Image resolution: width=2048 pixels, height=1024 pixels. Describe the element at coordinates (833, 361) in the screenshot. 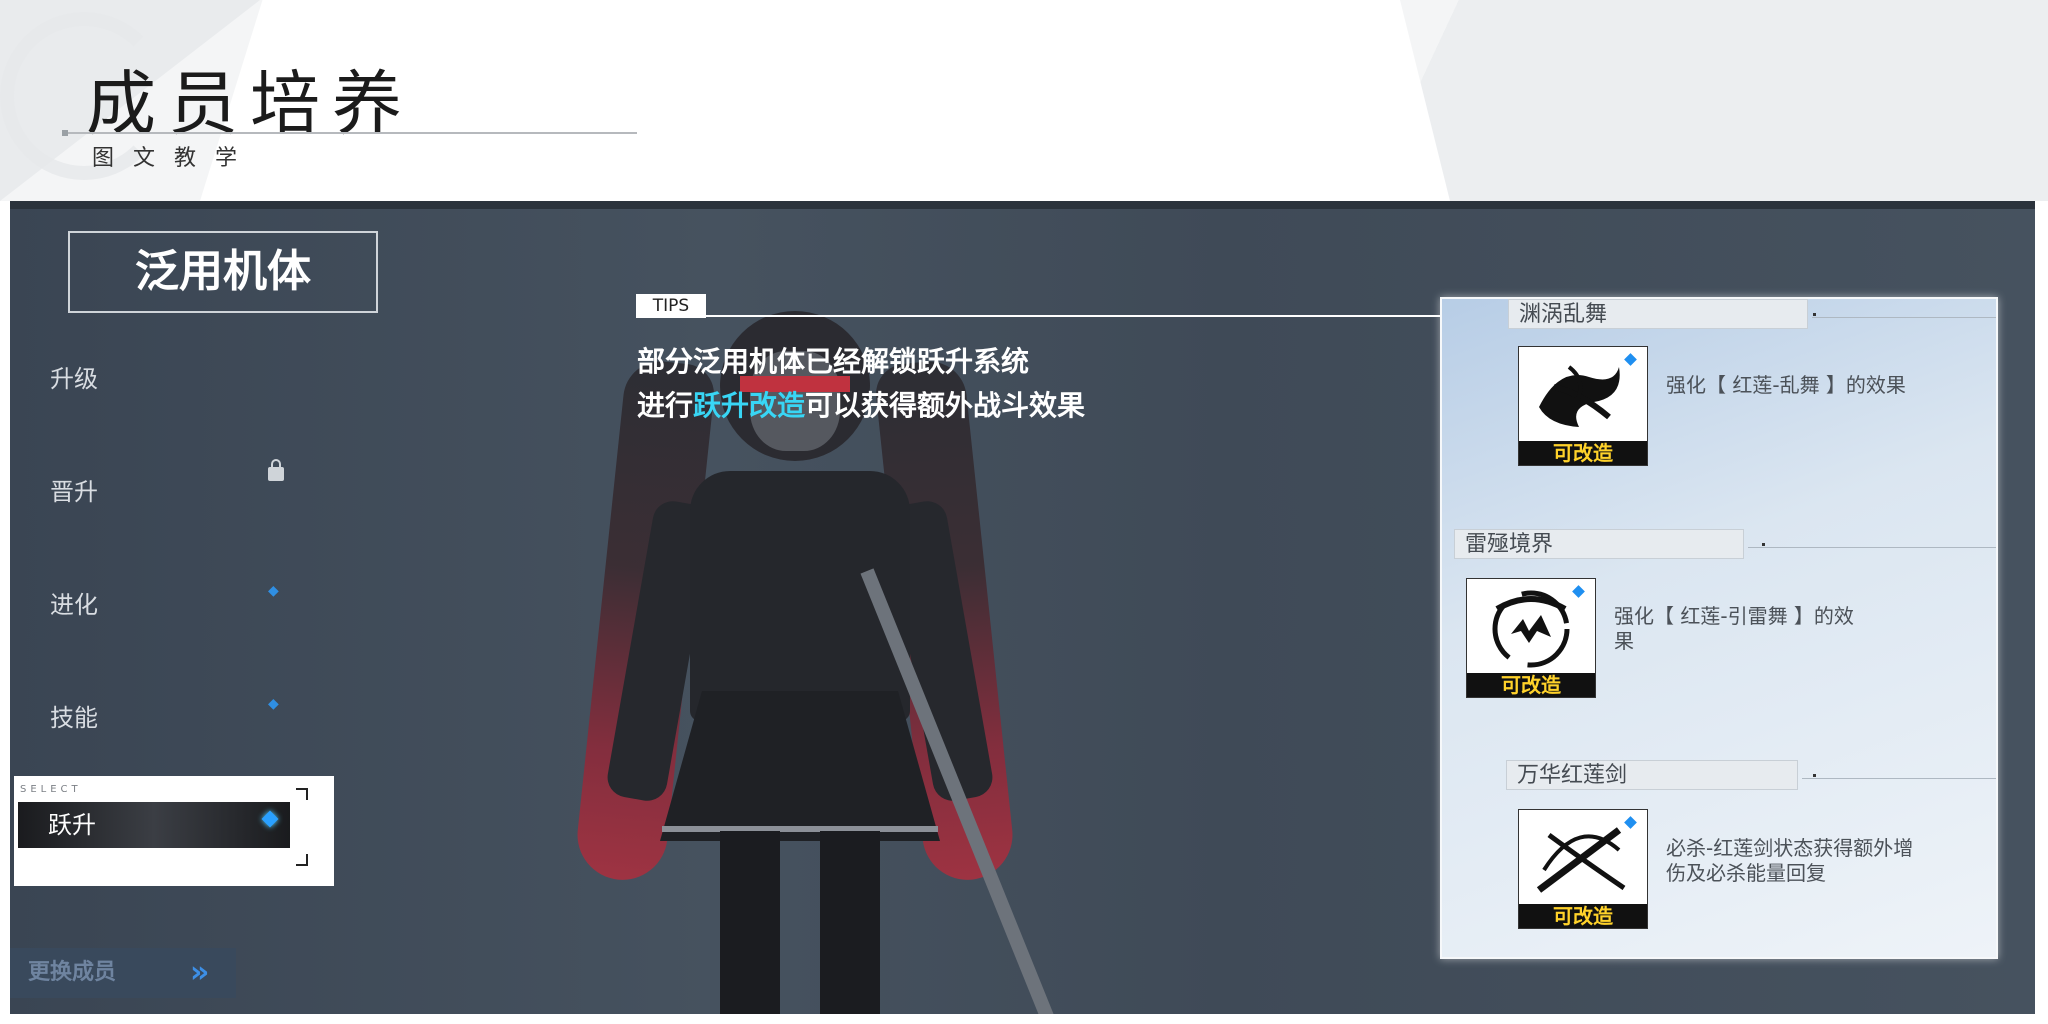

I see `tips-line-1: 部分泛用机体已经解锁跃升系统` at that location.